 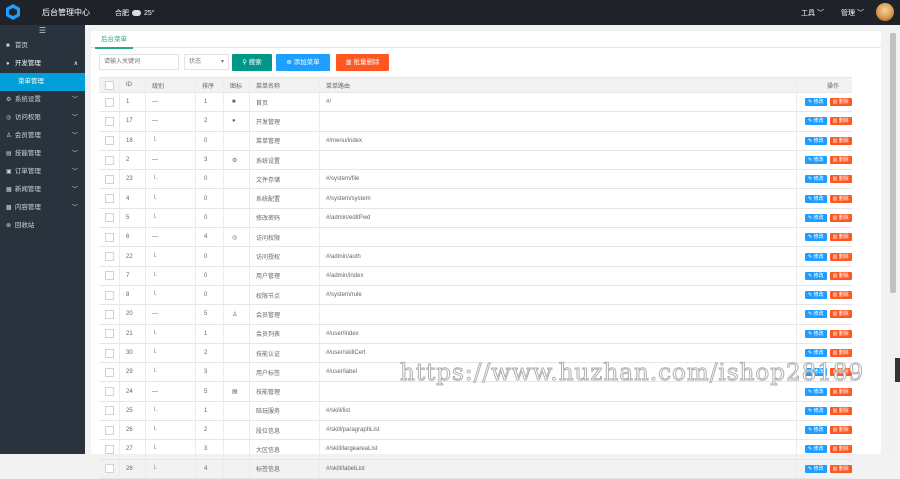 I want to click on edit-label: 修改, so click(x=818, y=217).